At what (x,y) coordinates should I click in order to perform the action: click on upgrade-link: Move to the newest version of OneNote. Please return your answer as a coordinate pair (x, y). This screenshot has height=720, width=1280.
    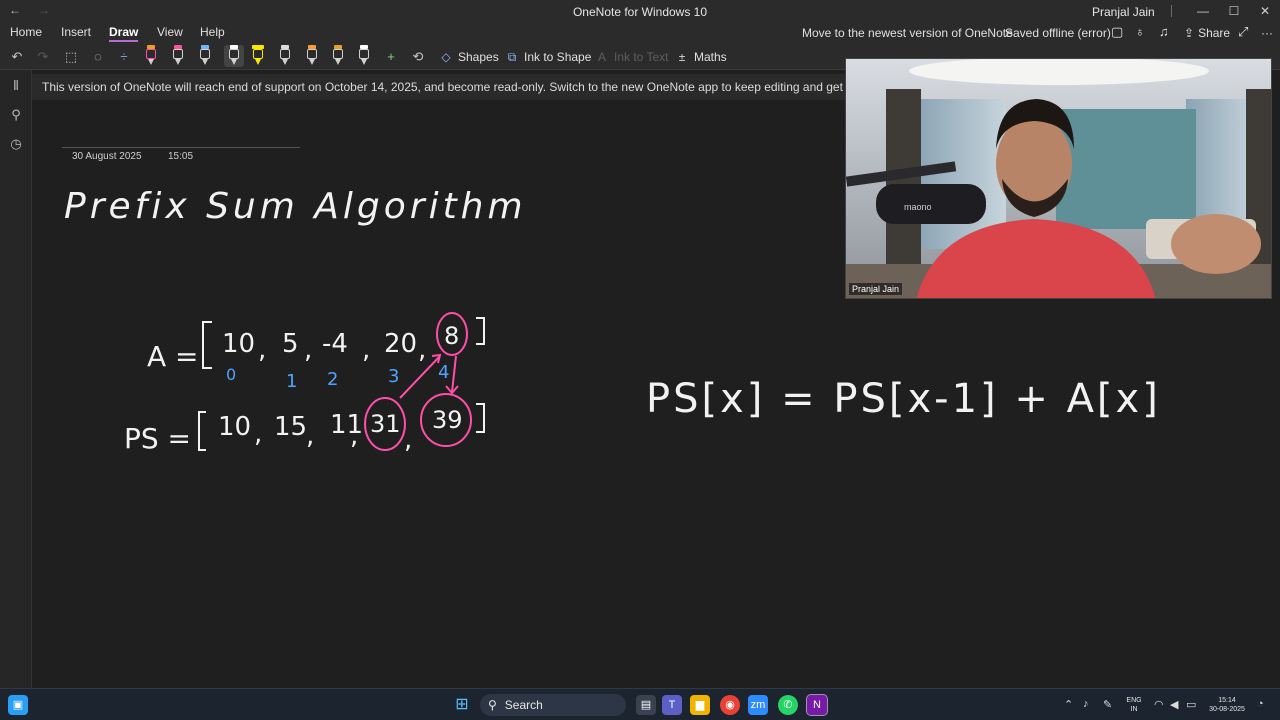
    Looking at the image, I should click on (907, 33).